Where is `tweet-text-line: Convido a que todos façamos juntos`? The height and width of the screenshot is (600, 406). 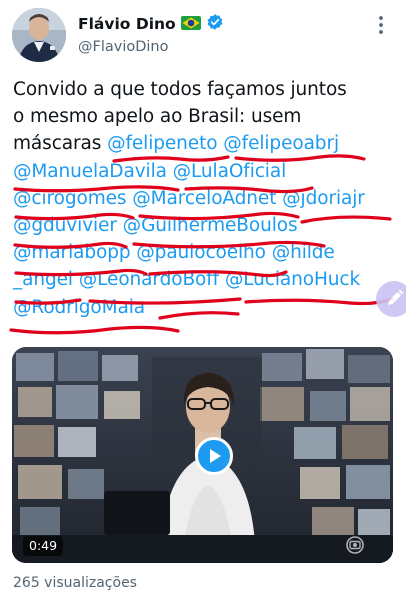 tweet-text-line: Convido a que todos façamos juntos is located at coordinates (205, 89).